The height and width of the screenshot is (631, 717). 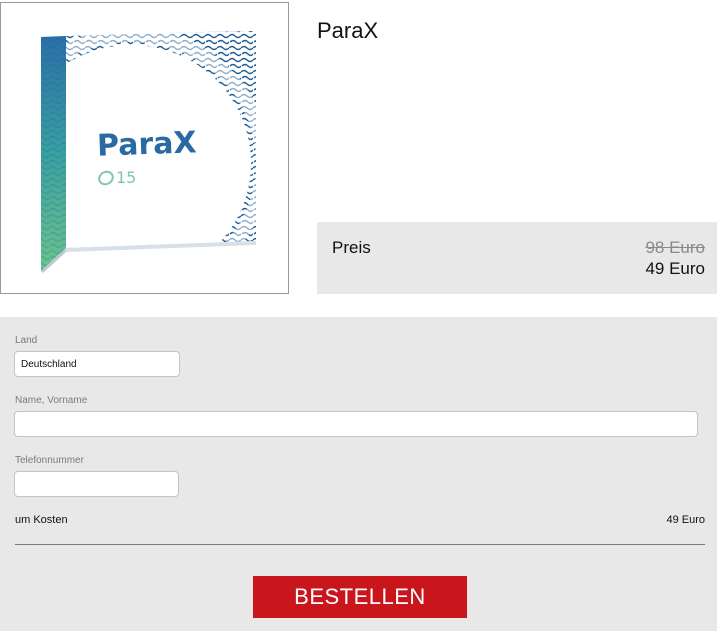 What do you see at coordinates (685, 520) in the screenshot?
I see `total-value: 49 Euro` at bounding box center [685, 520].